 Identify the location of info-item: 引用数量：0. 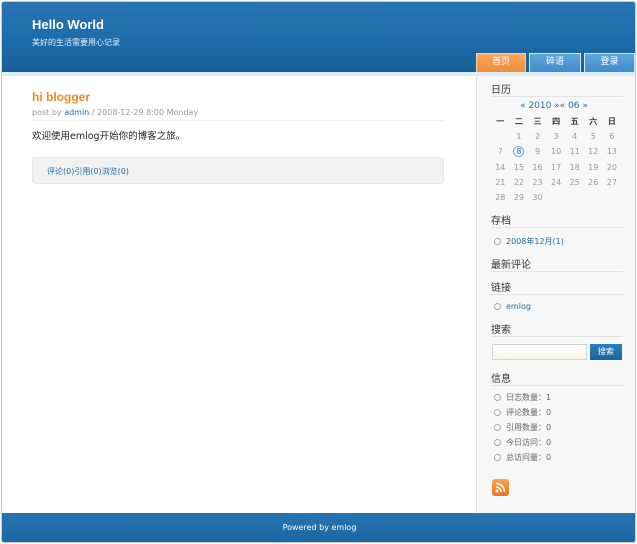
(522, 427).